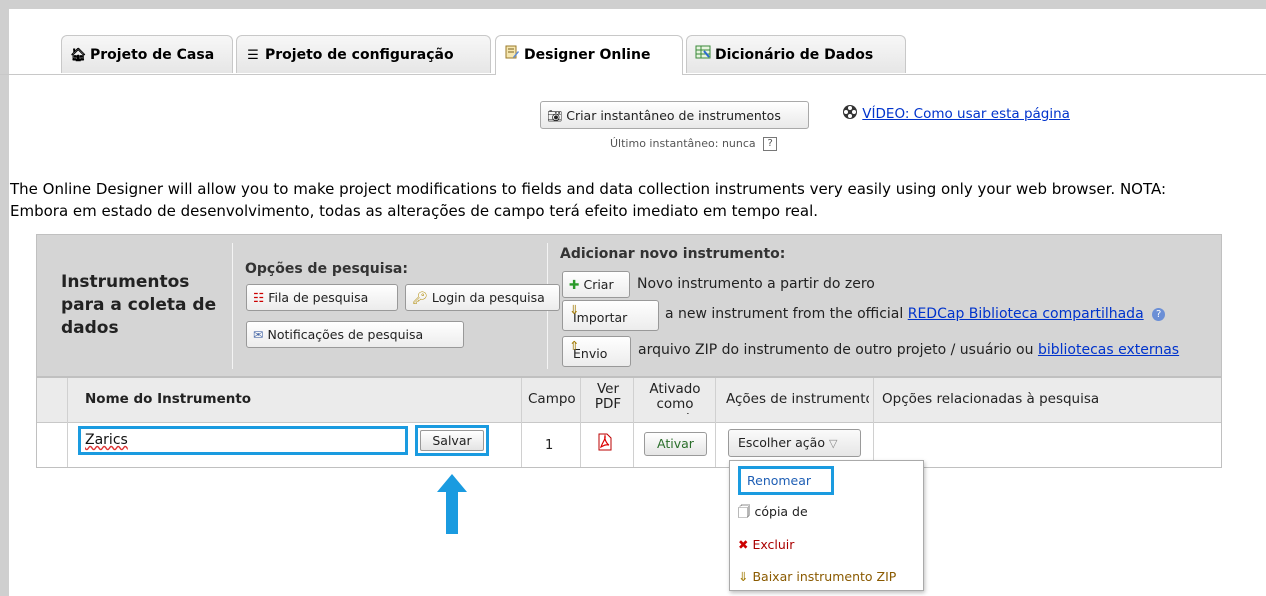 The height and width of the screenshot is (596, 1266). I want to click on survey-login-button: 🔑︎ Login da pesquisa, so click(482, 297).